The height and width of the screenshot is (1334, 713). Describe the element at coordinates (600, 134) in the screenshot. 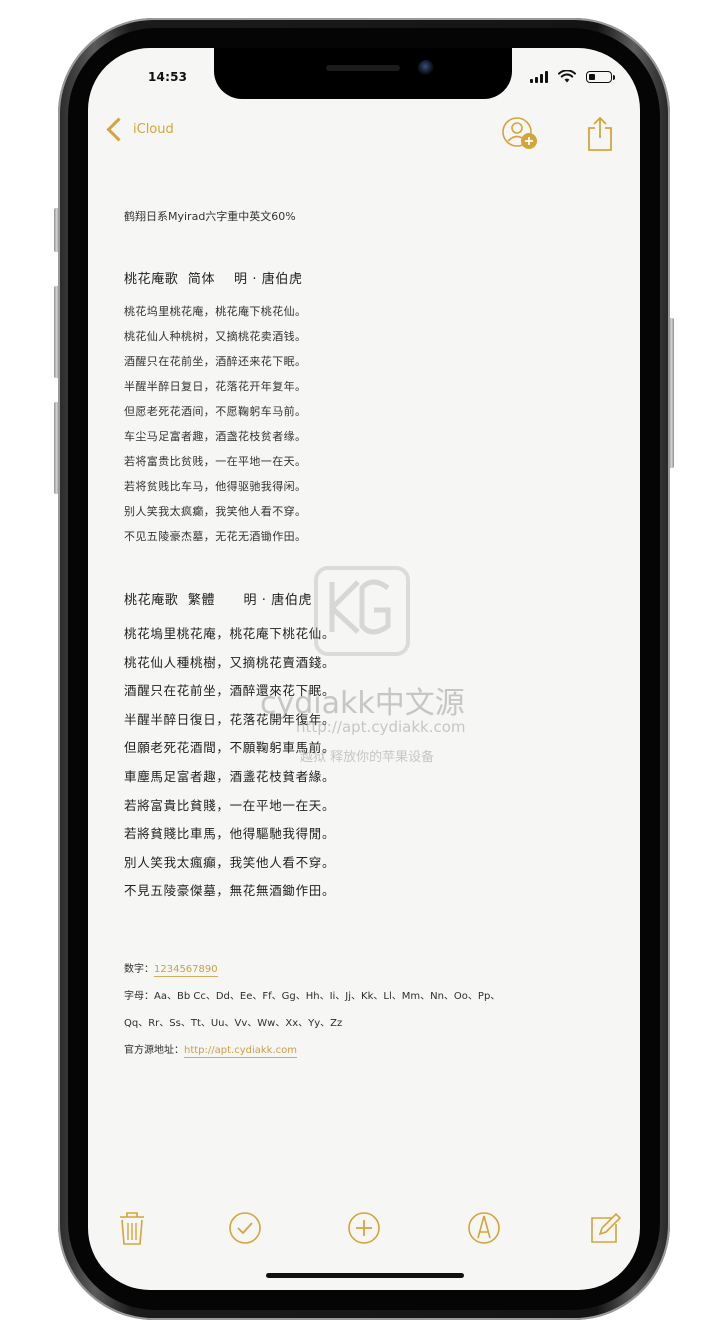

I see `share-icon` at that location.